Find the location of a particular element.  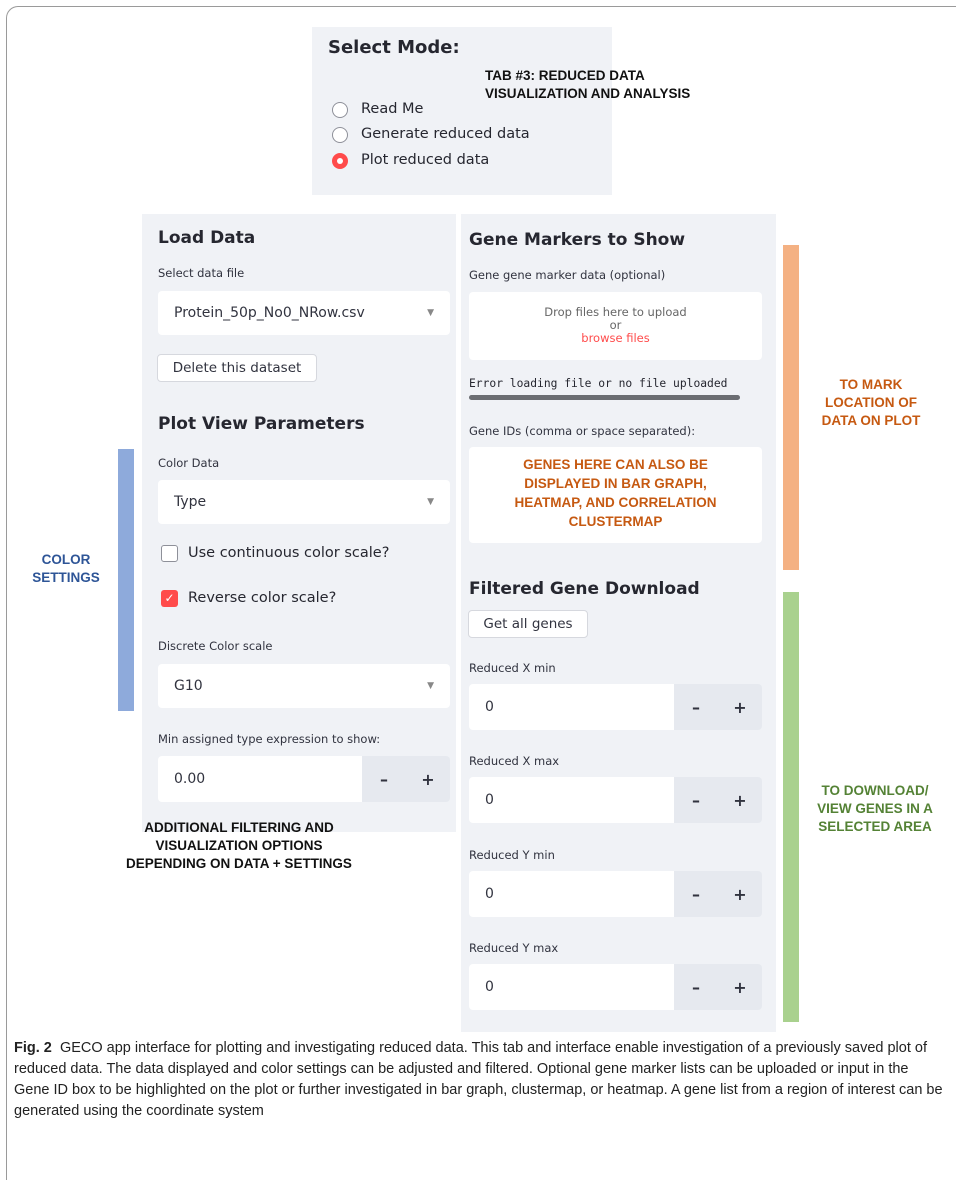

min-expression-stepper: 0.00 – + is located at coordinates (304, 779).